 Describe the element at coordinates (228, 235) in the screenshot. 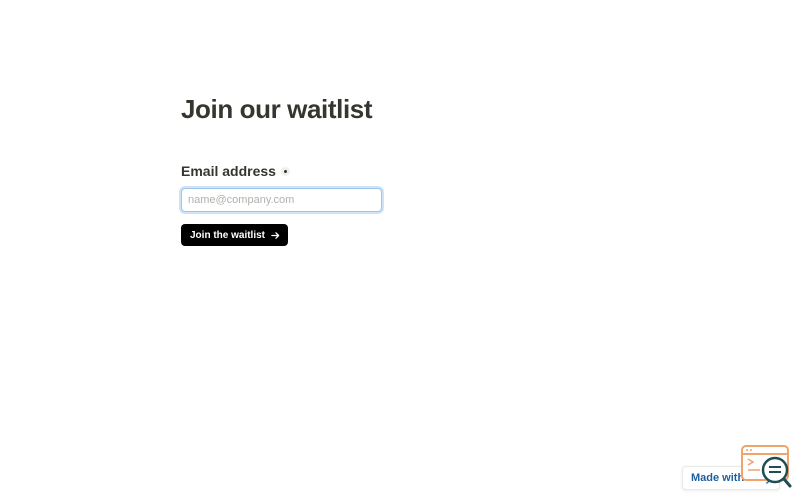

I see `join-waitlist-button-label: Join the waitlist` at that location.